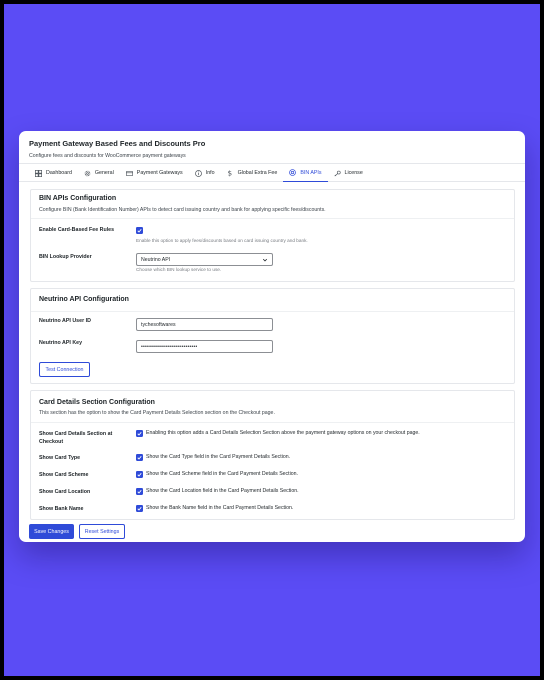 The width and height of the screenshot is (544, 680). I want to click on provider-help: Choose which BIN lookup service to use., so click(179, 269).